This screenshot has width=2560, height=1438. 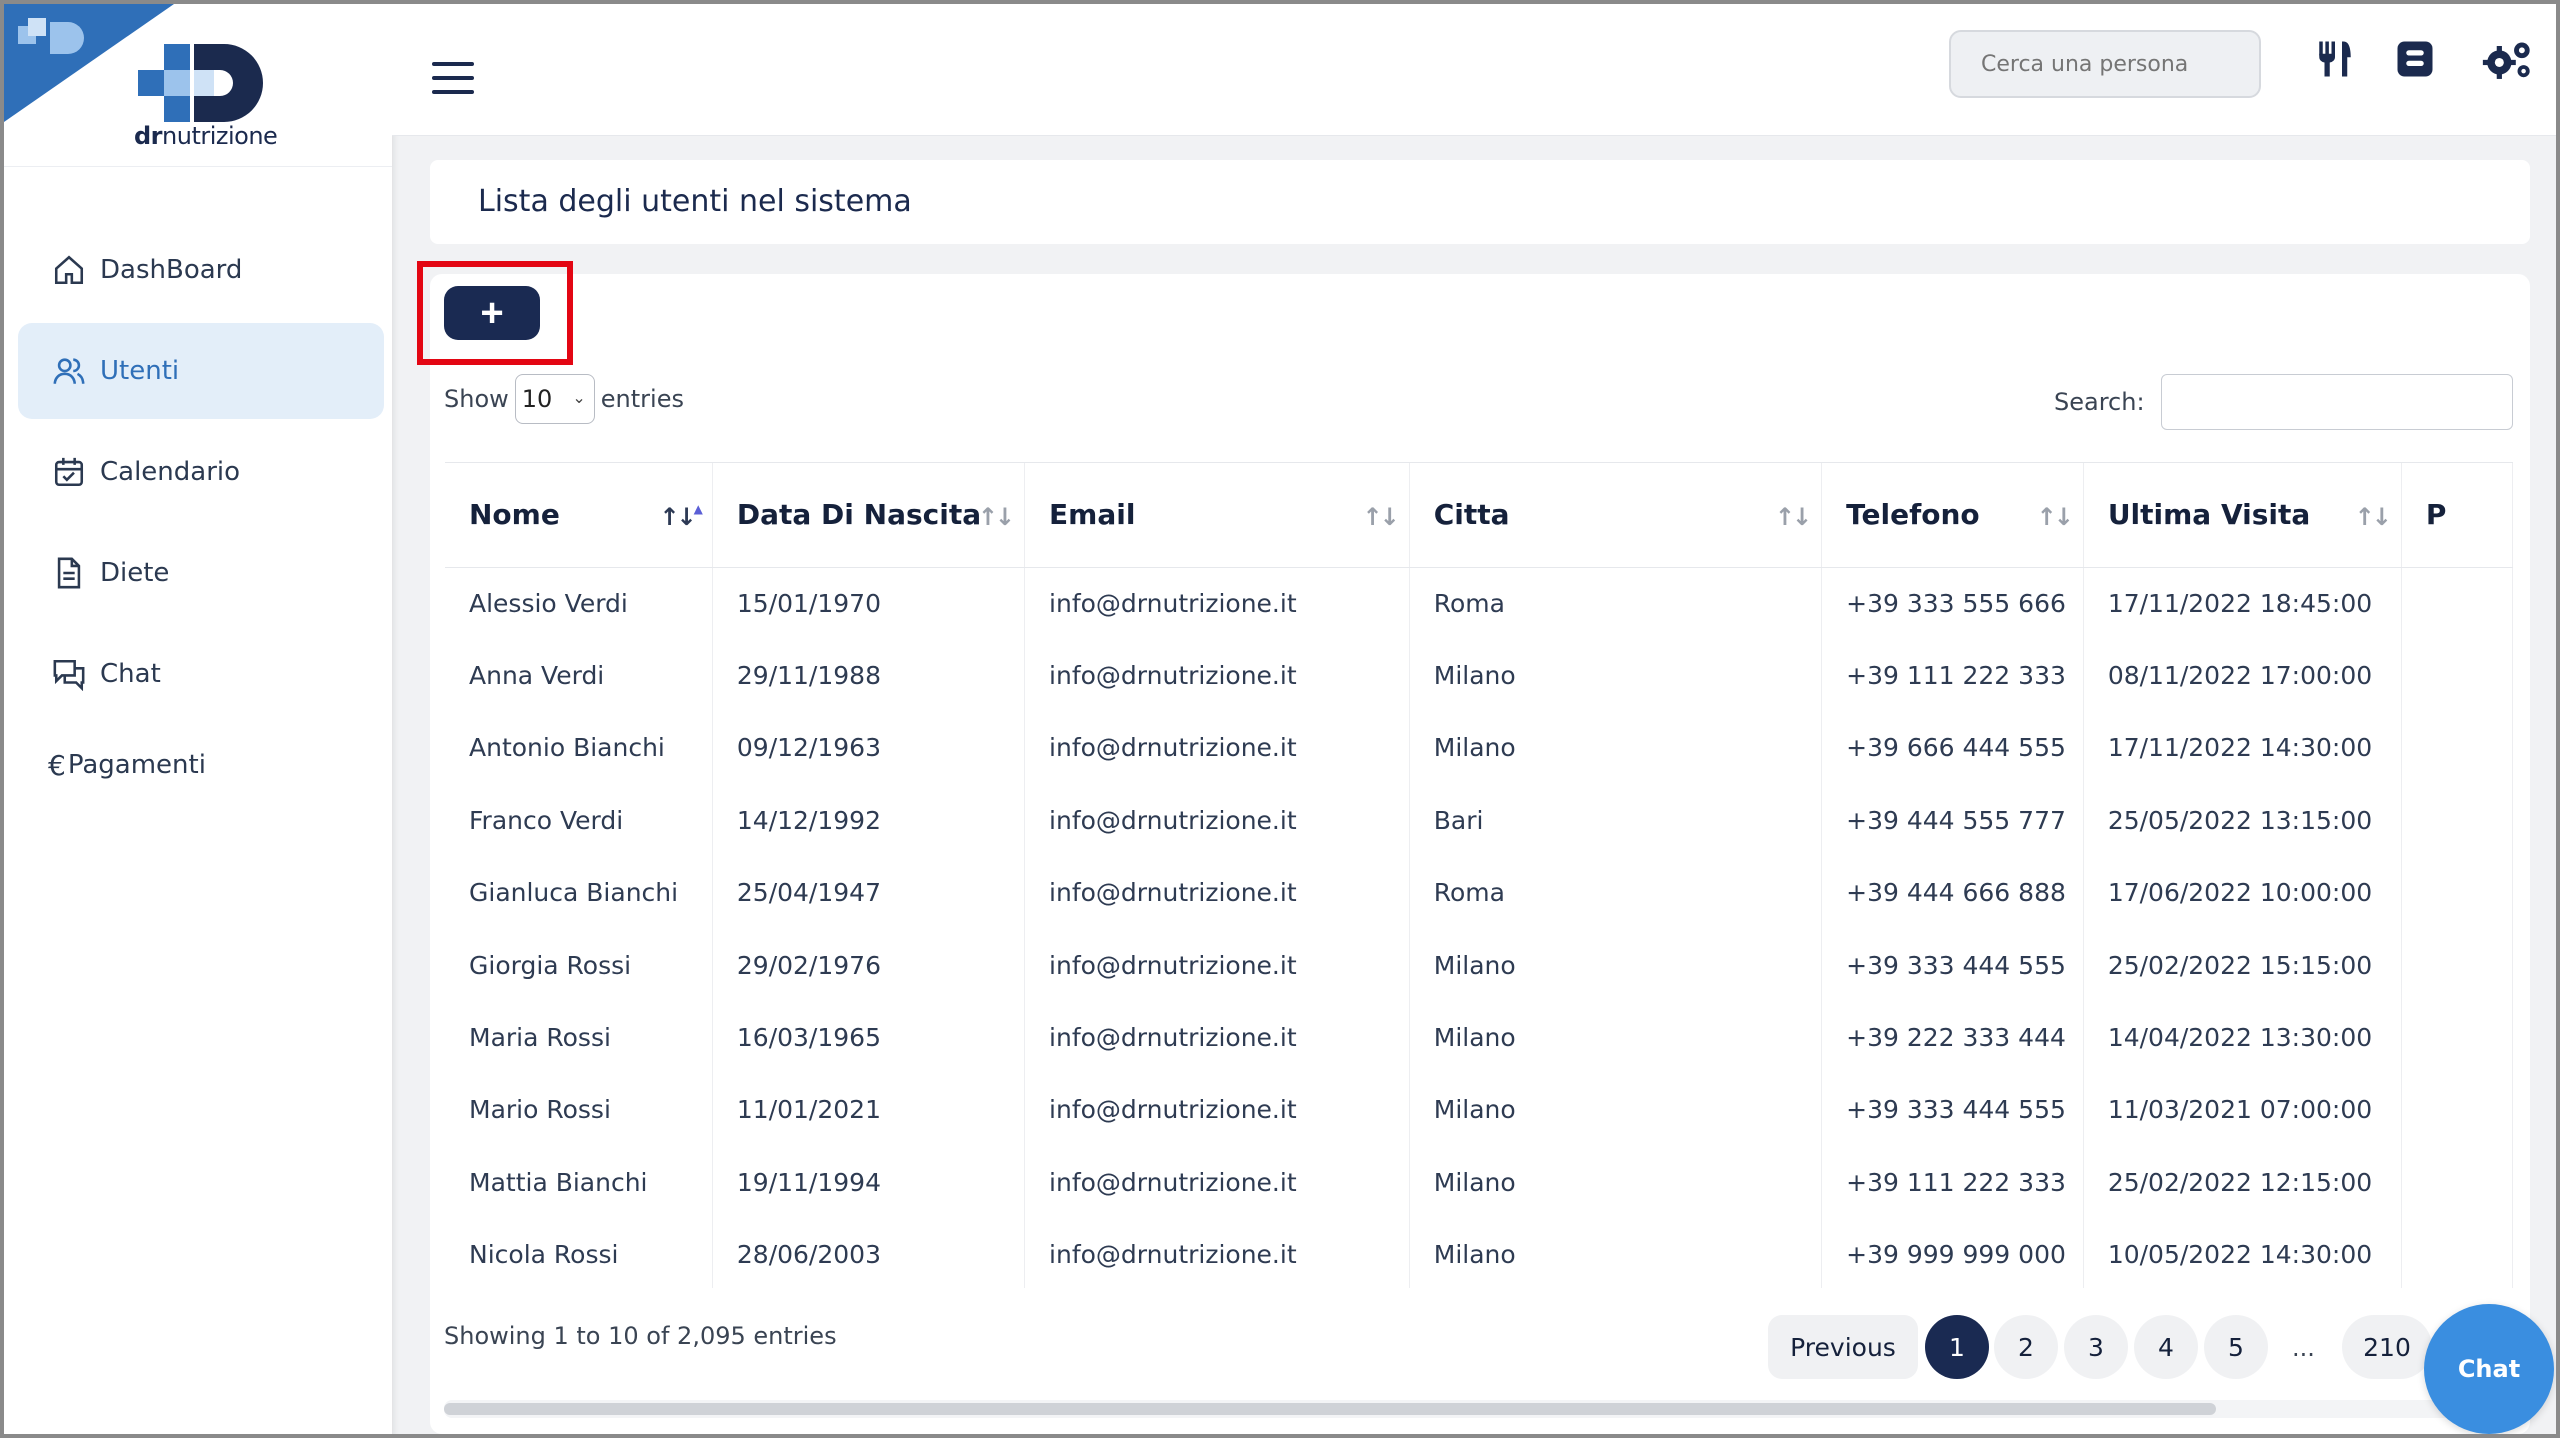 What do you see at coordinates (2508, 59) in the screenshot?
I see `settings-icon` at bounding box center [2508, 59].